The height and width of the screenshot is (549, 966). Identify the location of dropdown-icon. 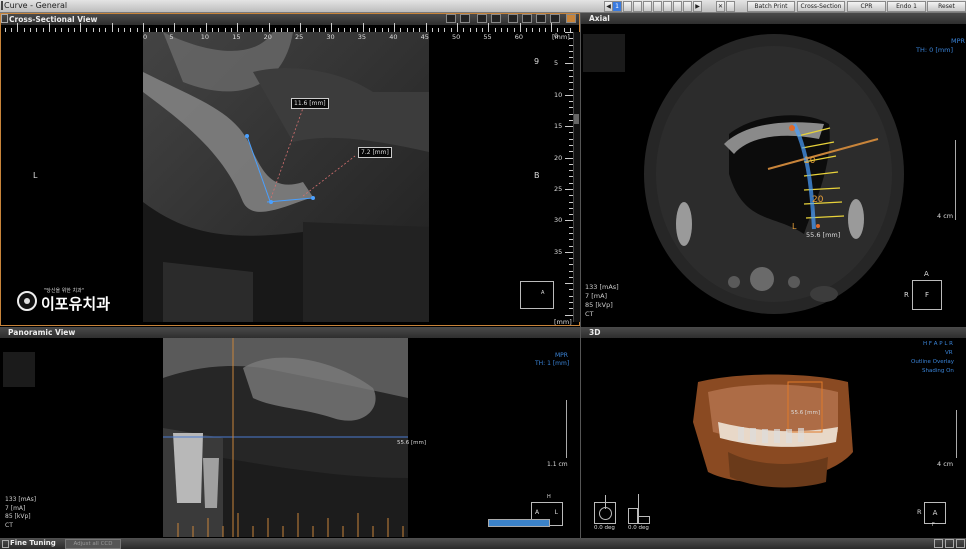
(555, 18).